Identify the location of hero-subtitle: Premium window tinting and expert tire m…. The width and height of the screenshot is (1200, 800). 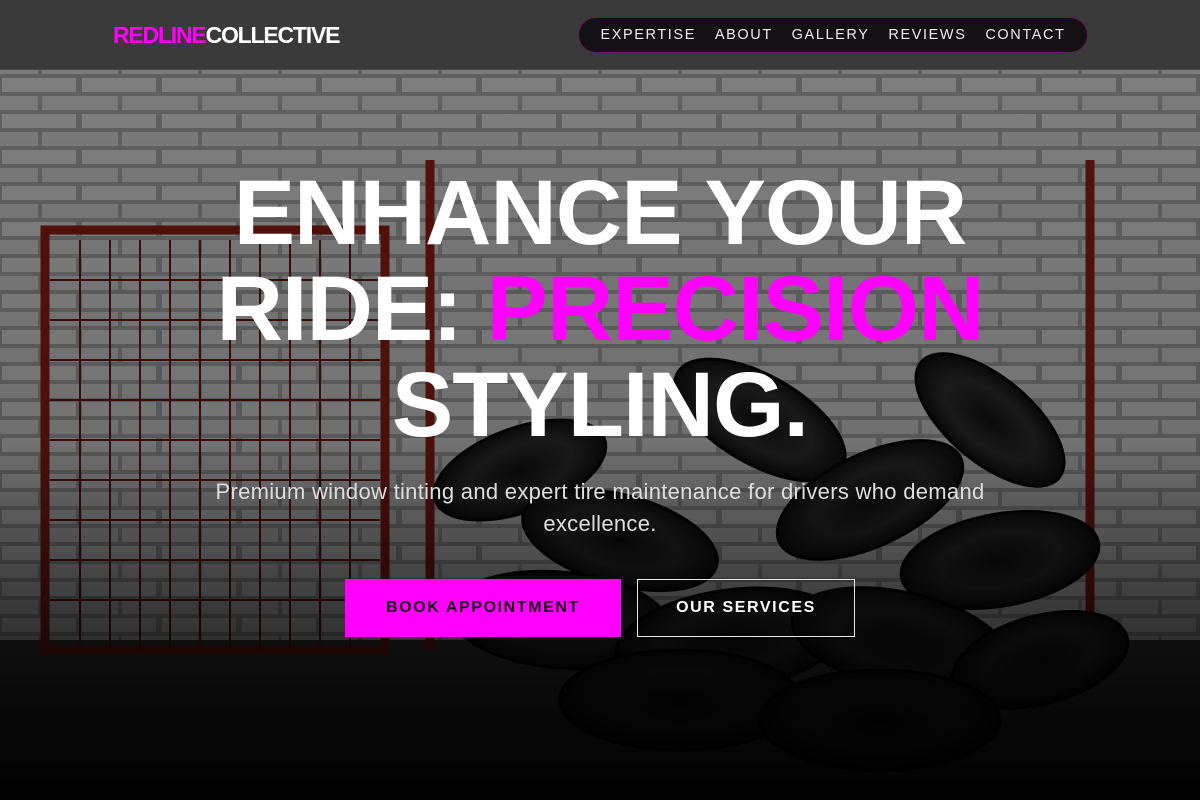
(600, 507).